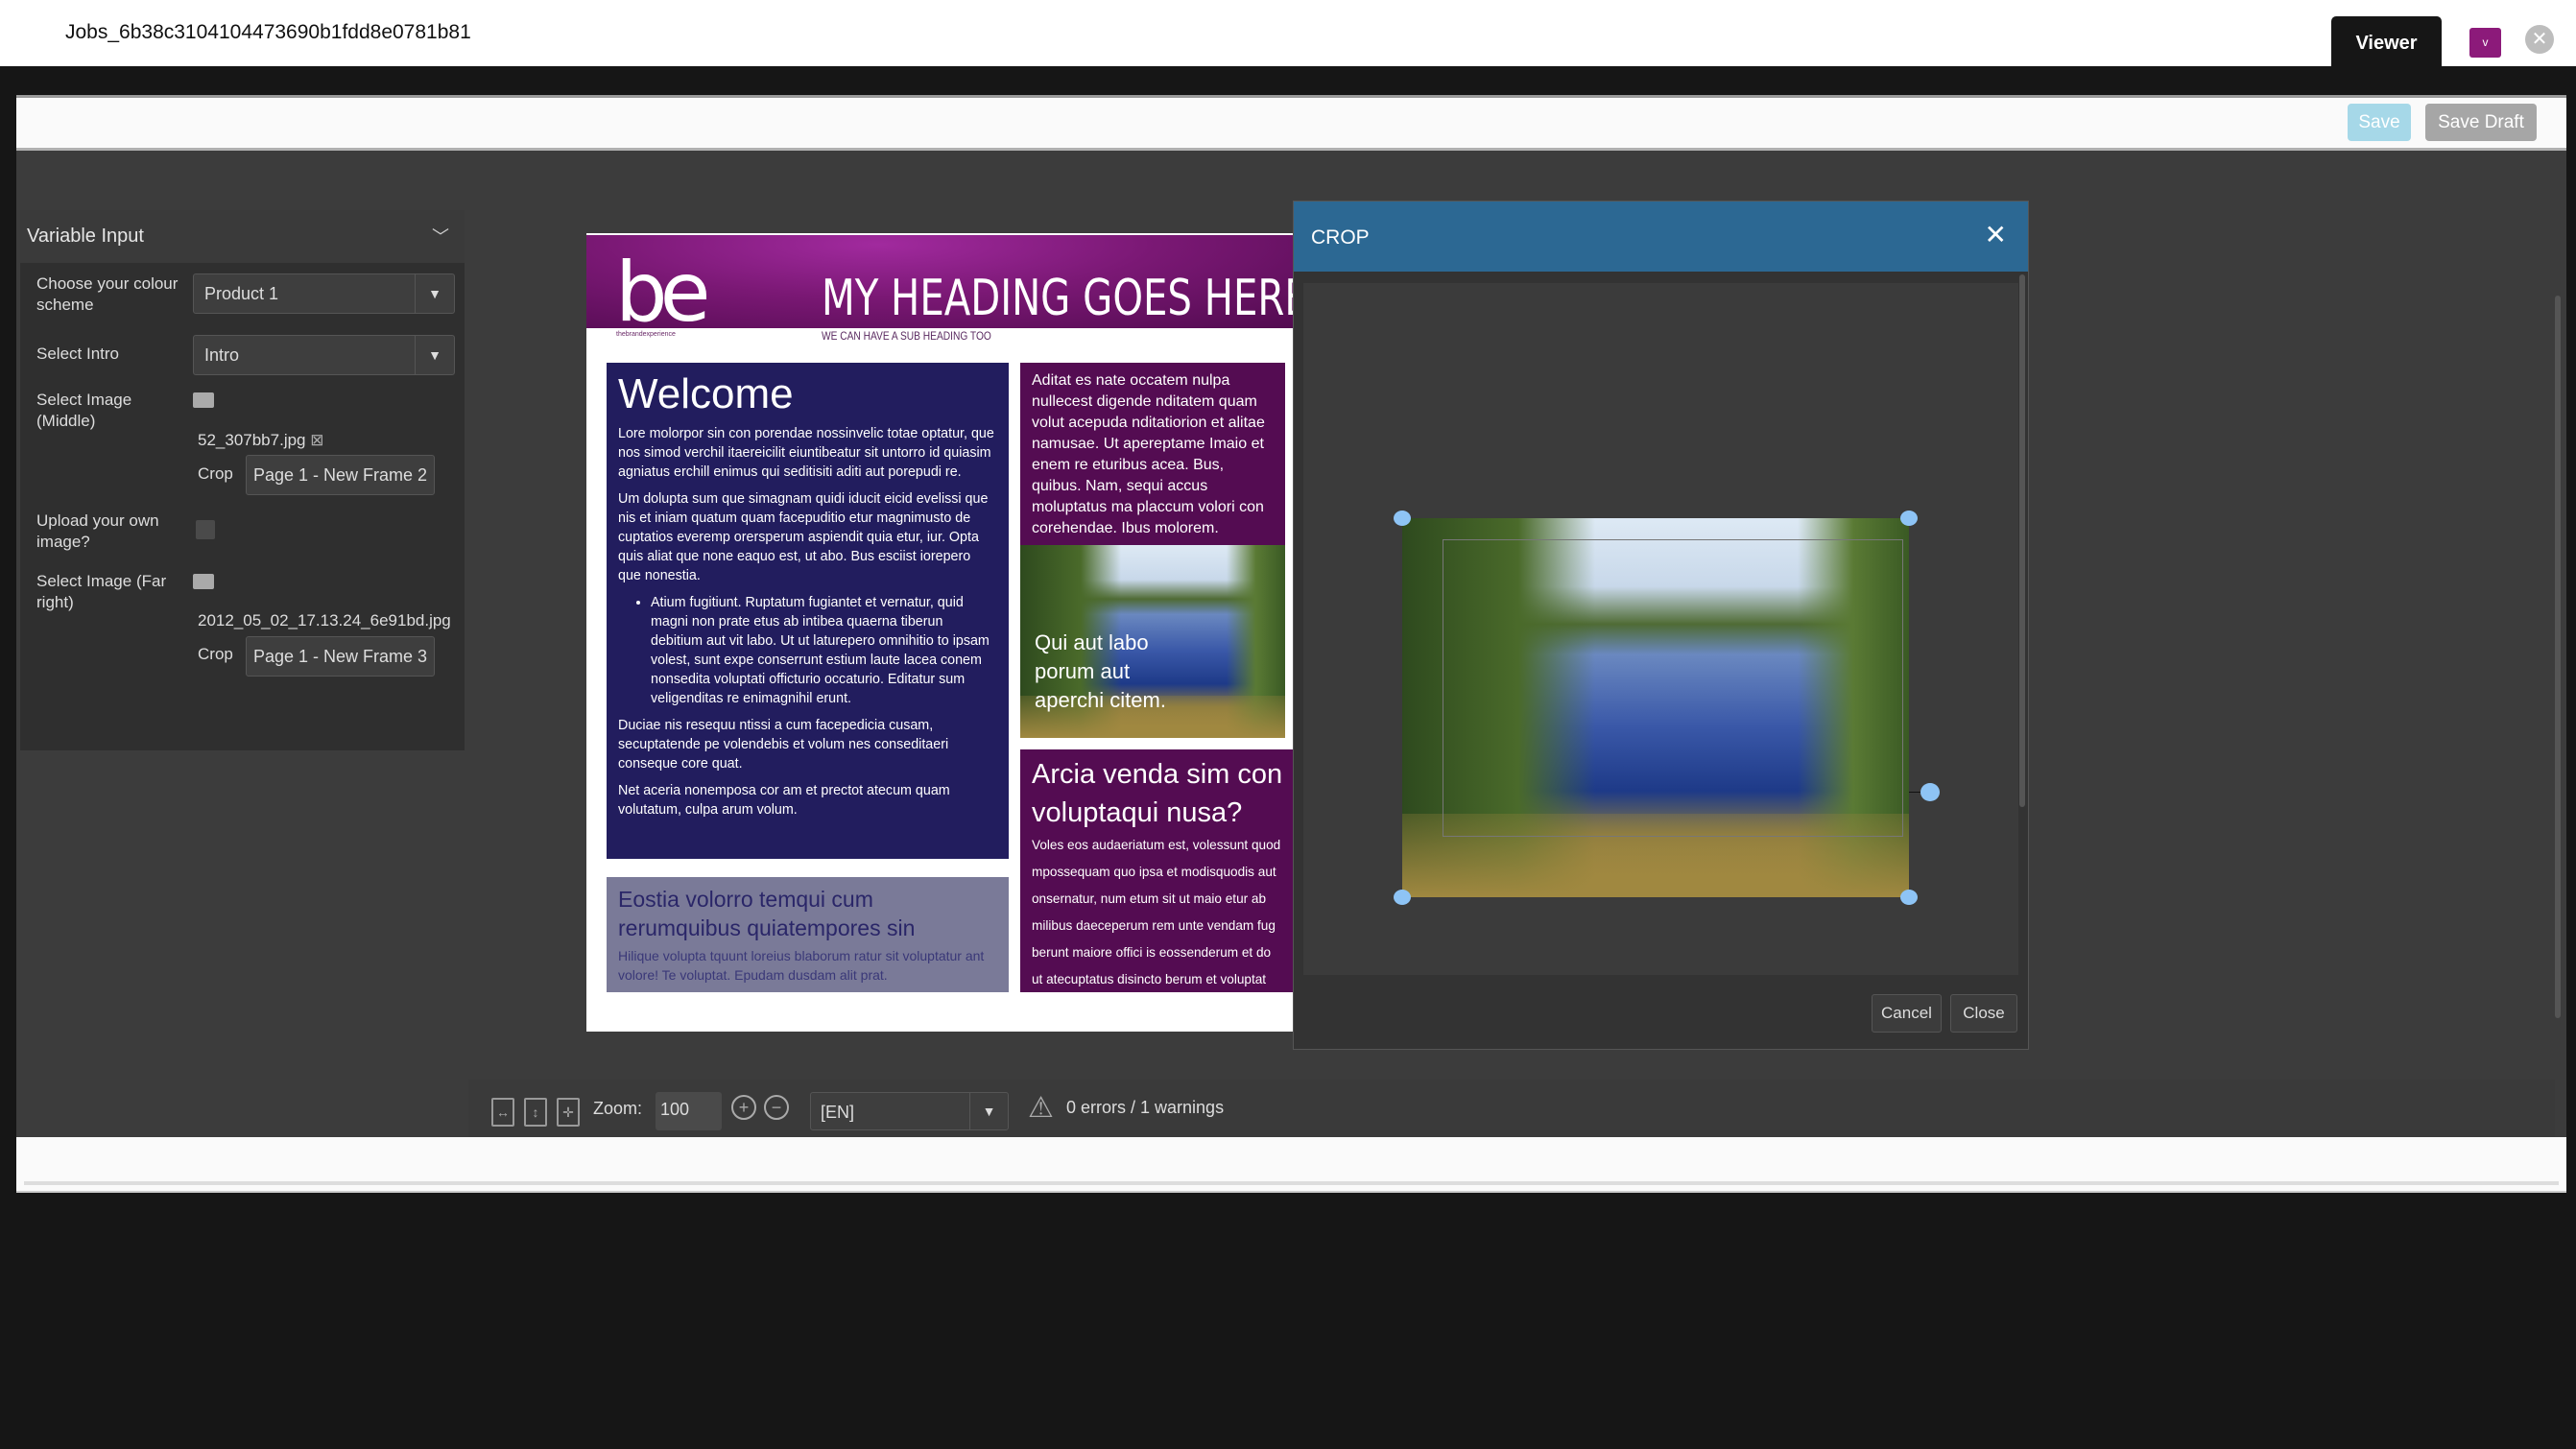 The image size is (2576, 1449). Describe the element at coordinates (2379, 123) in the screenshot. I see `save-button: Save` at that location.